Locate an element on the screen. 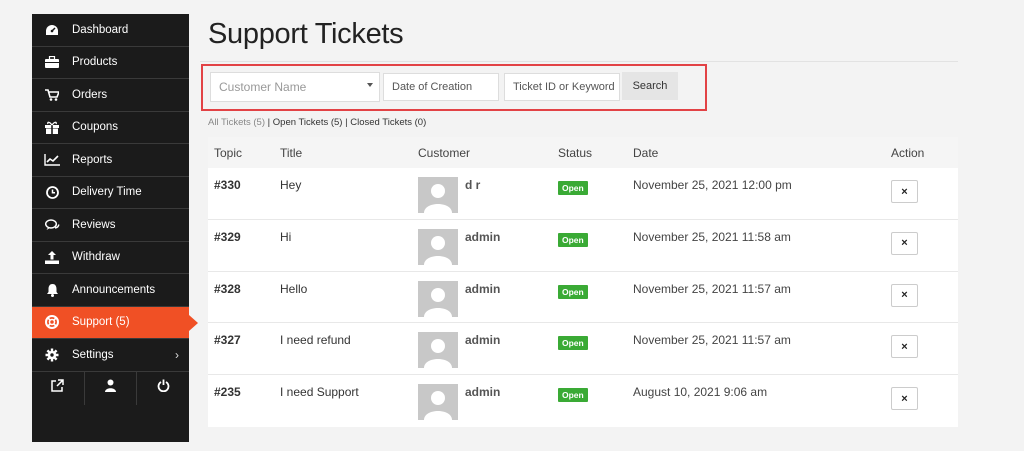  ticket-title-link: I need Support is located at coordinates (319, 392).